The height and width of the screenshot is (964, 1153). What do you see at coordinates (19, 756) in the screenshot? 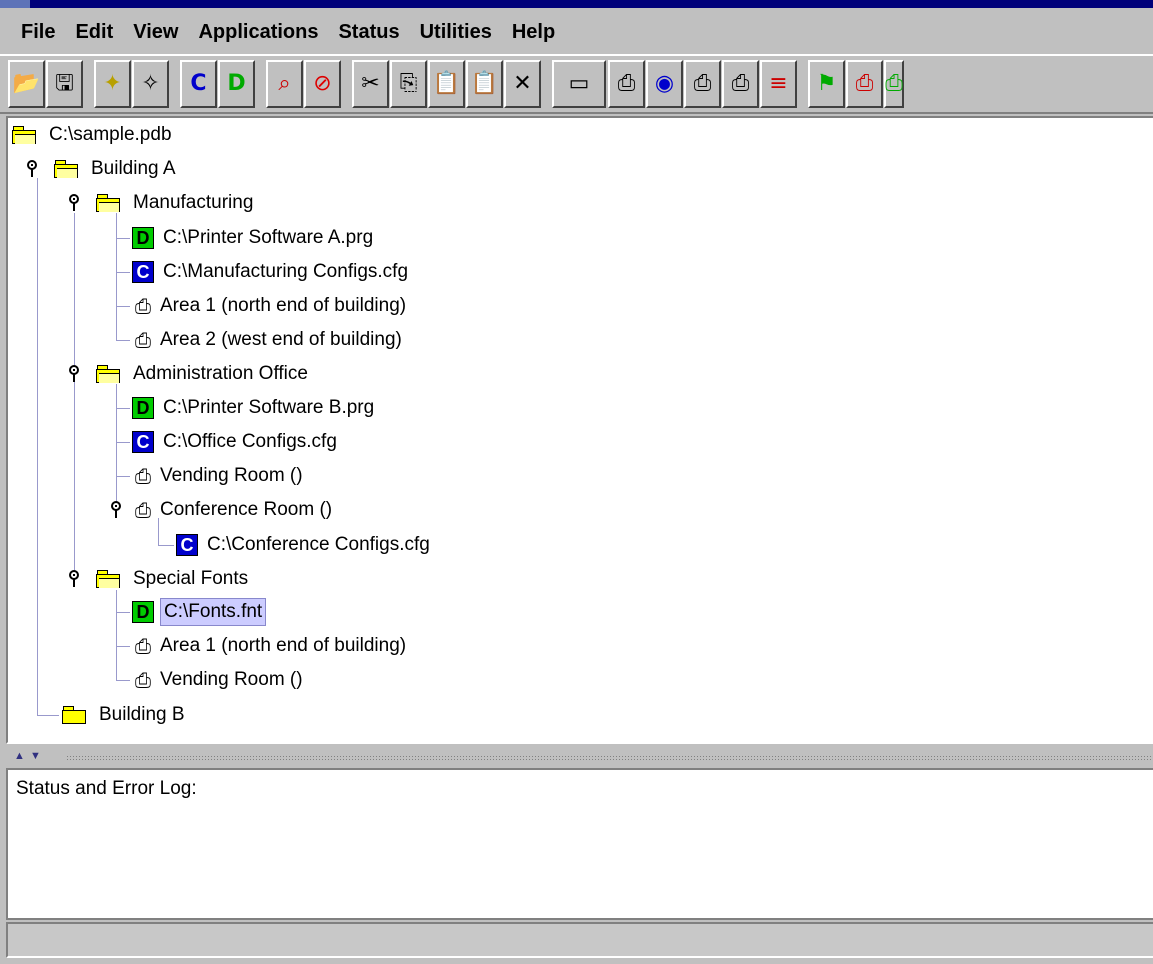
I see `collapse-up-icon: ▲` at bounding box center [19, 756].